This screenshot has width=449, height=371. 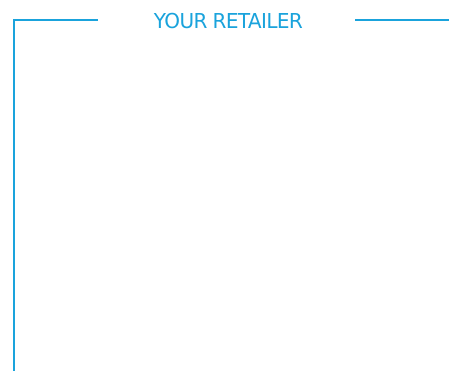 What do you see at coordinates (14, 195) in the screenshot?
I see `frame-left-line` at bounding box center [14, 195].